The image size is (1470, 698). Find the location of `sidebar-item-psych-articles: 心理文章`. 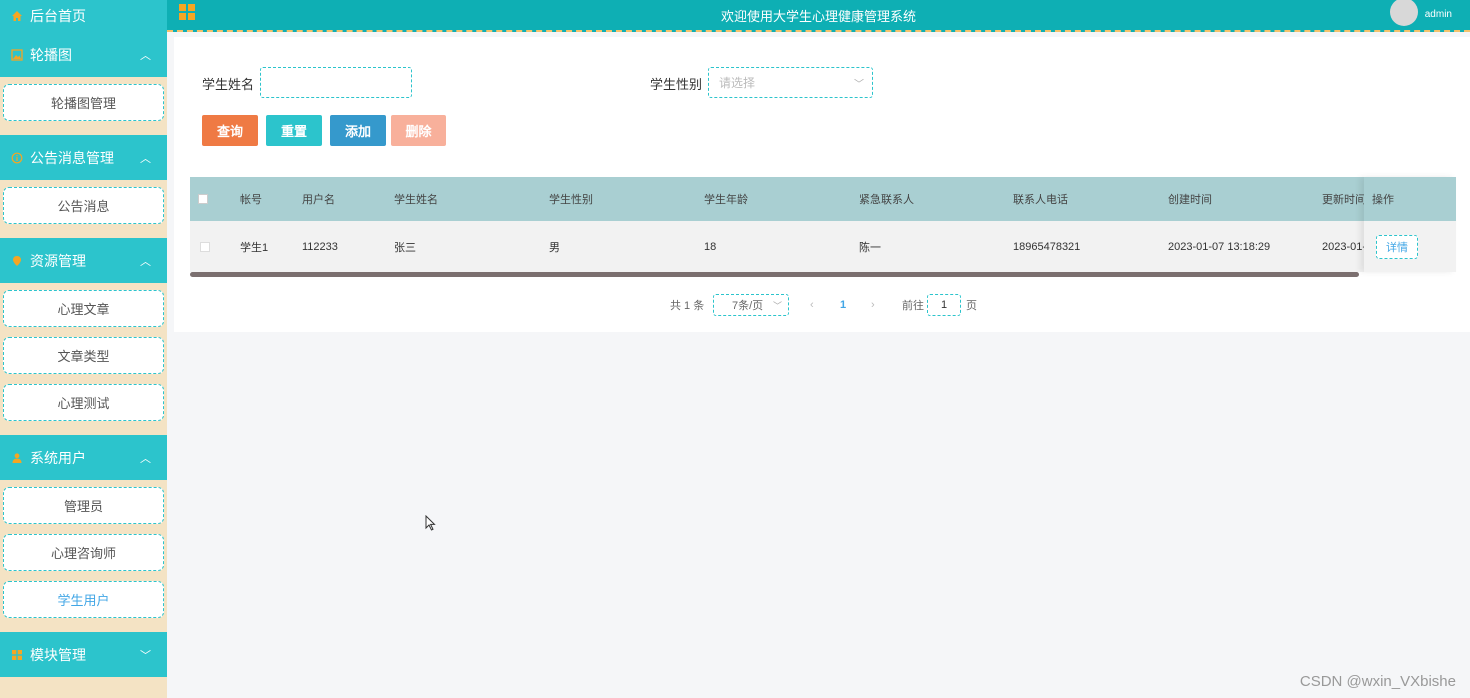

sidebar-item-psych-articles: 心理文章 is located at coordinates (83, 308).